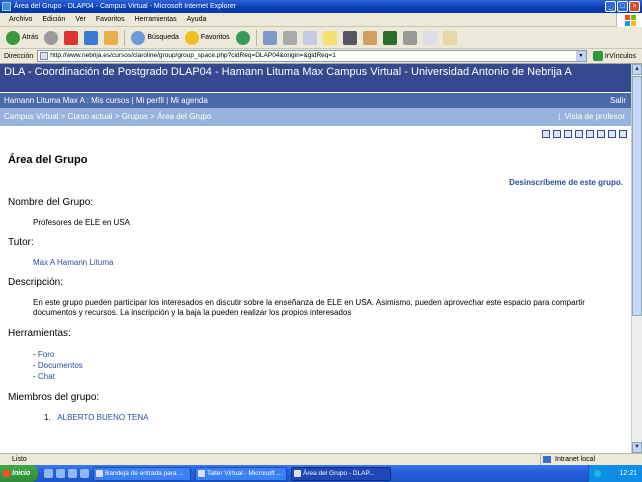 This screenshot has height=482, width=642. Describe the element at coordinates (135, 116) in the screenshot. I see `crumb-grupos: Grupos` at that location.